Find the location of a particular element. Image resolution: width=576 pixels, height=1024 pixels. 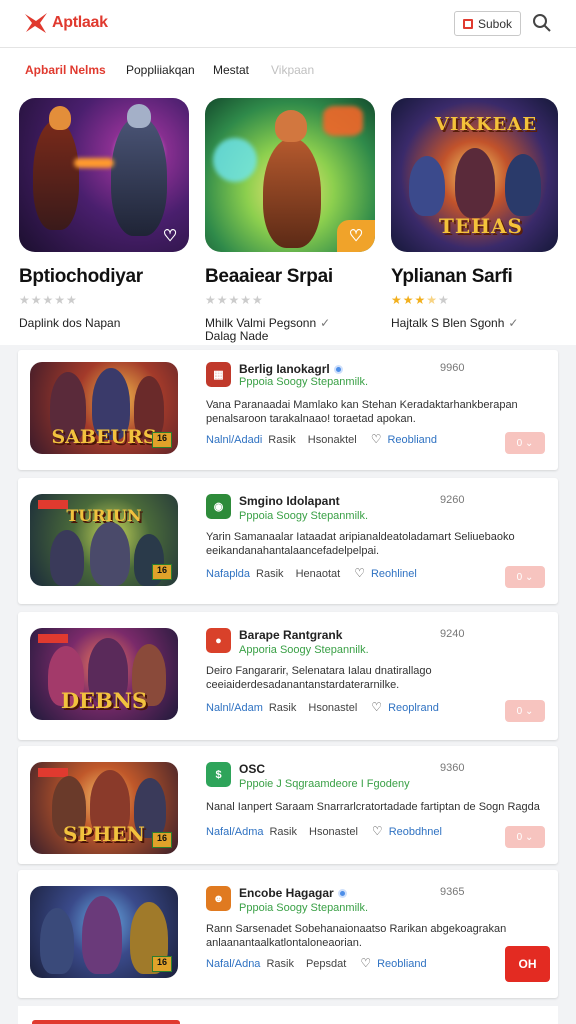

app-size: 9260 is located at coordinates (452, 500).